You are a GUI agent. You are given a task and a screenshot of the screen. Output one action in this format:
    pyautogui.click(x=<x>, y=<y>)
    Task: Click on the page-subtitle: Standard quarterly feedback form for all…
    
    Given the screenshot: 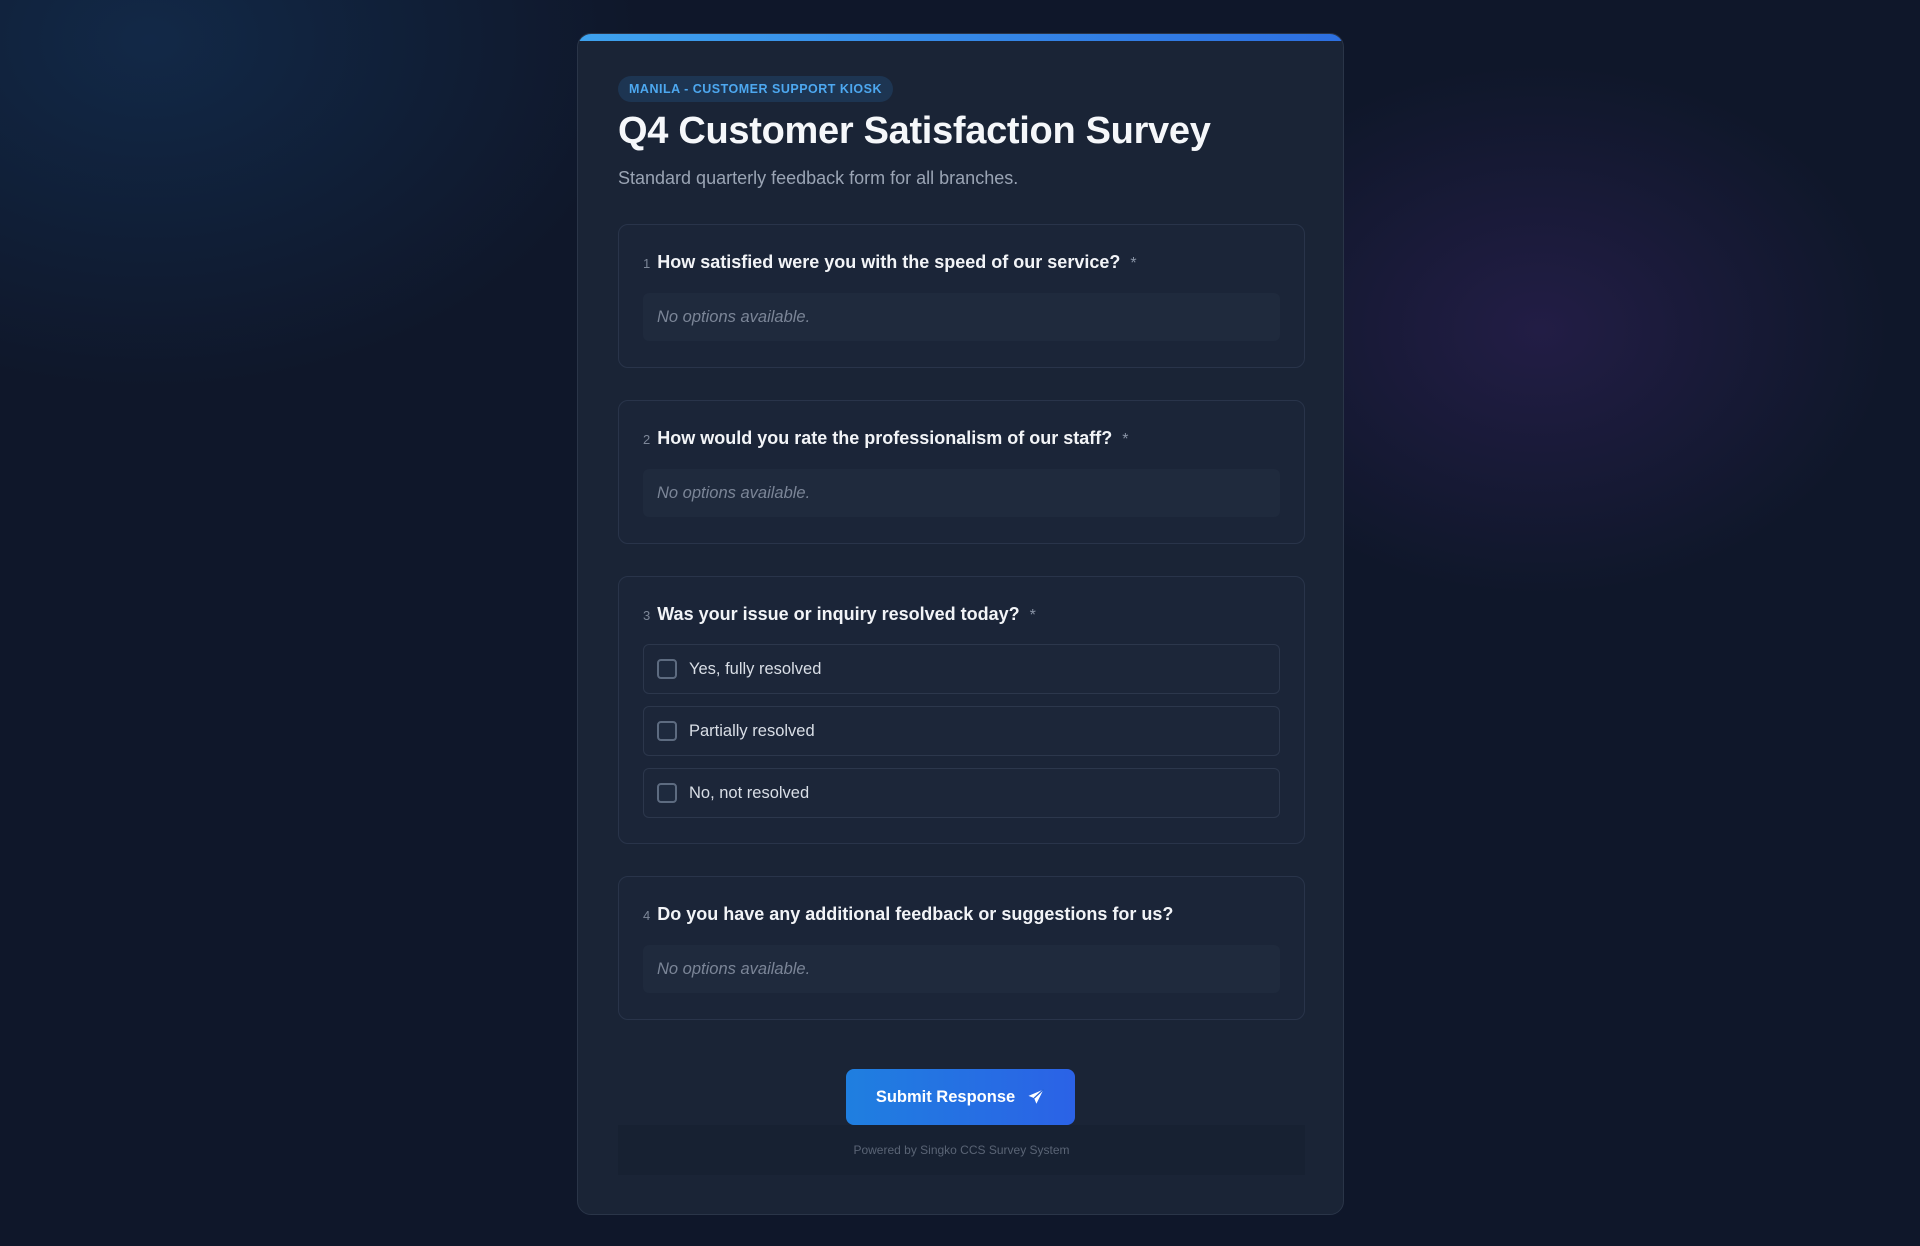 What is the action you would take?
    pyautogui.click(x=818, y=178)
    